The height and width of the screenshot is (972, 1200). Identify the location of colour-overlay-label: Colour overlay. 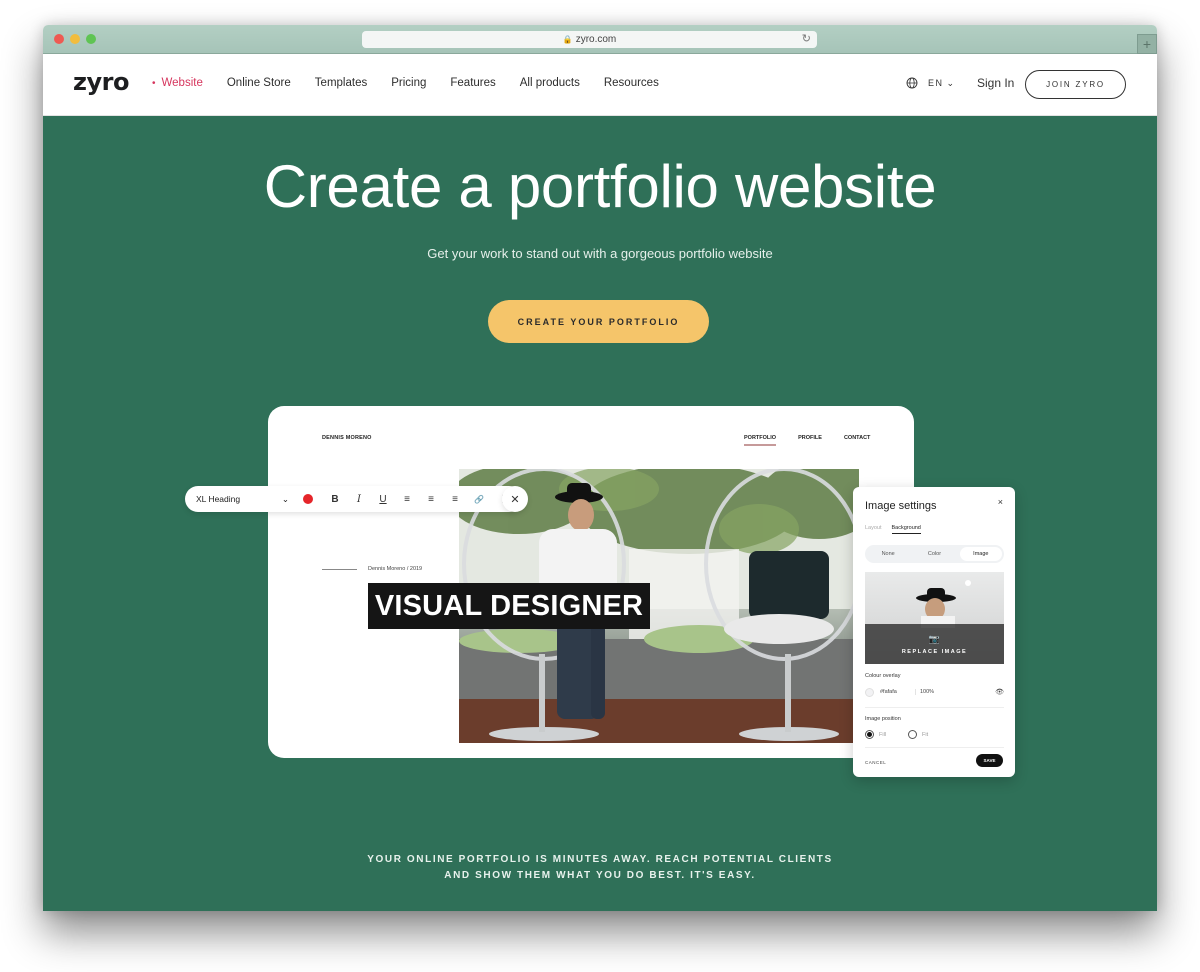
(883, 676).